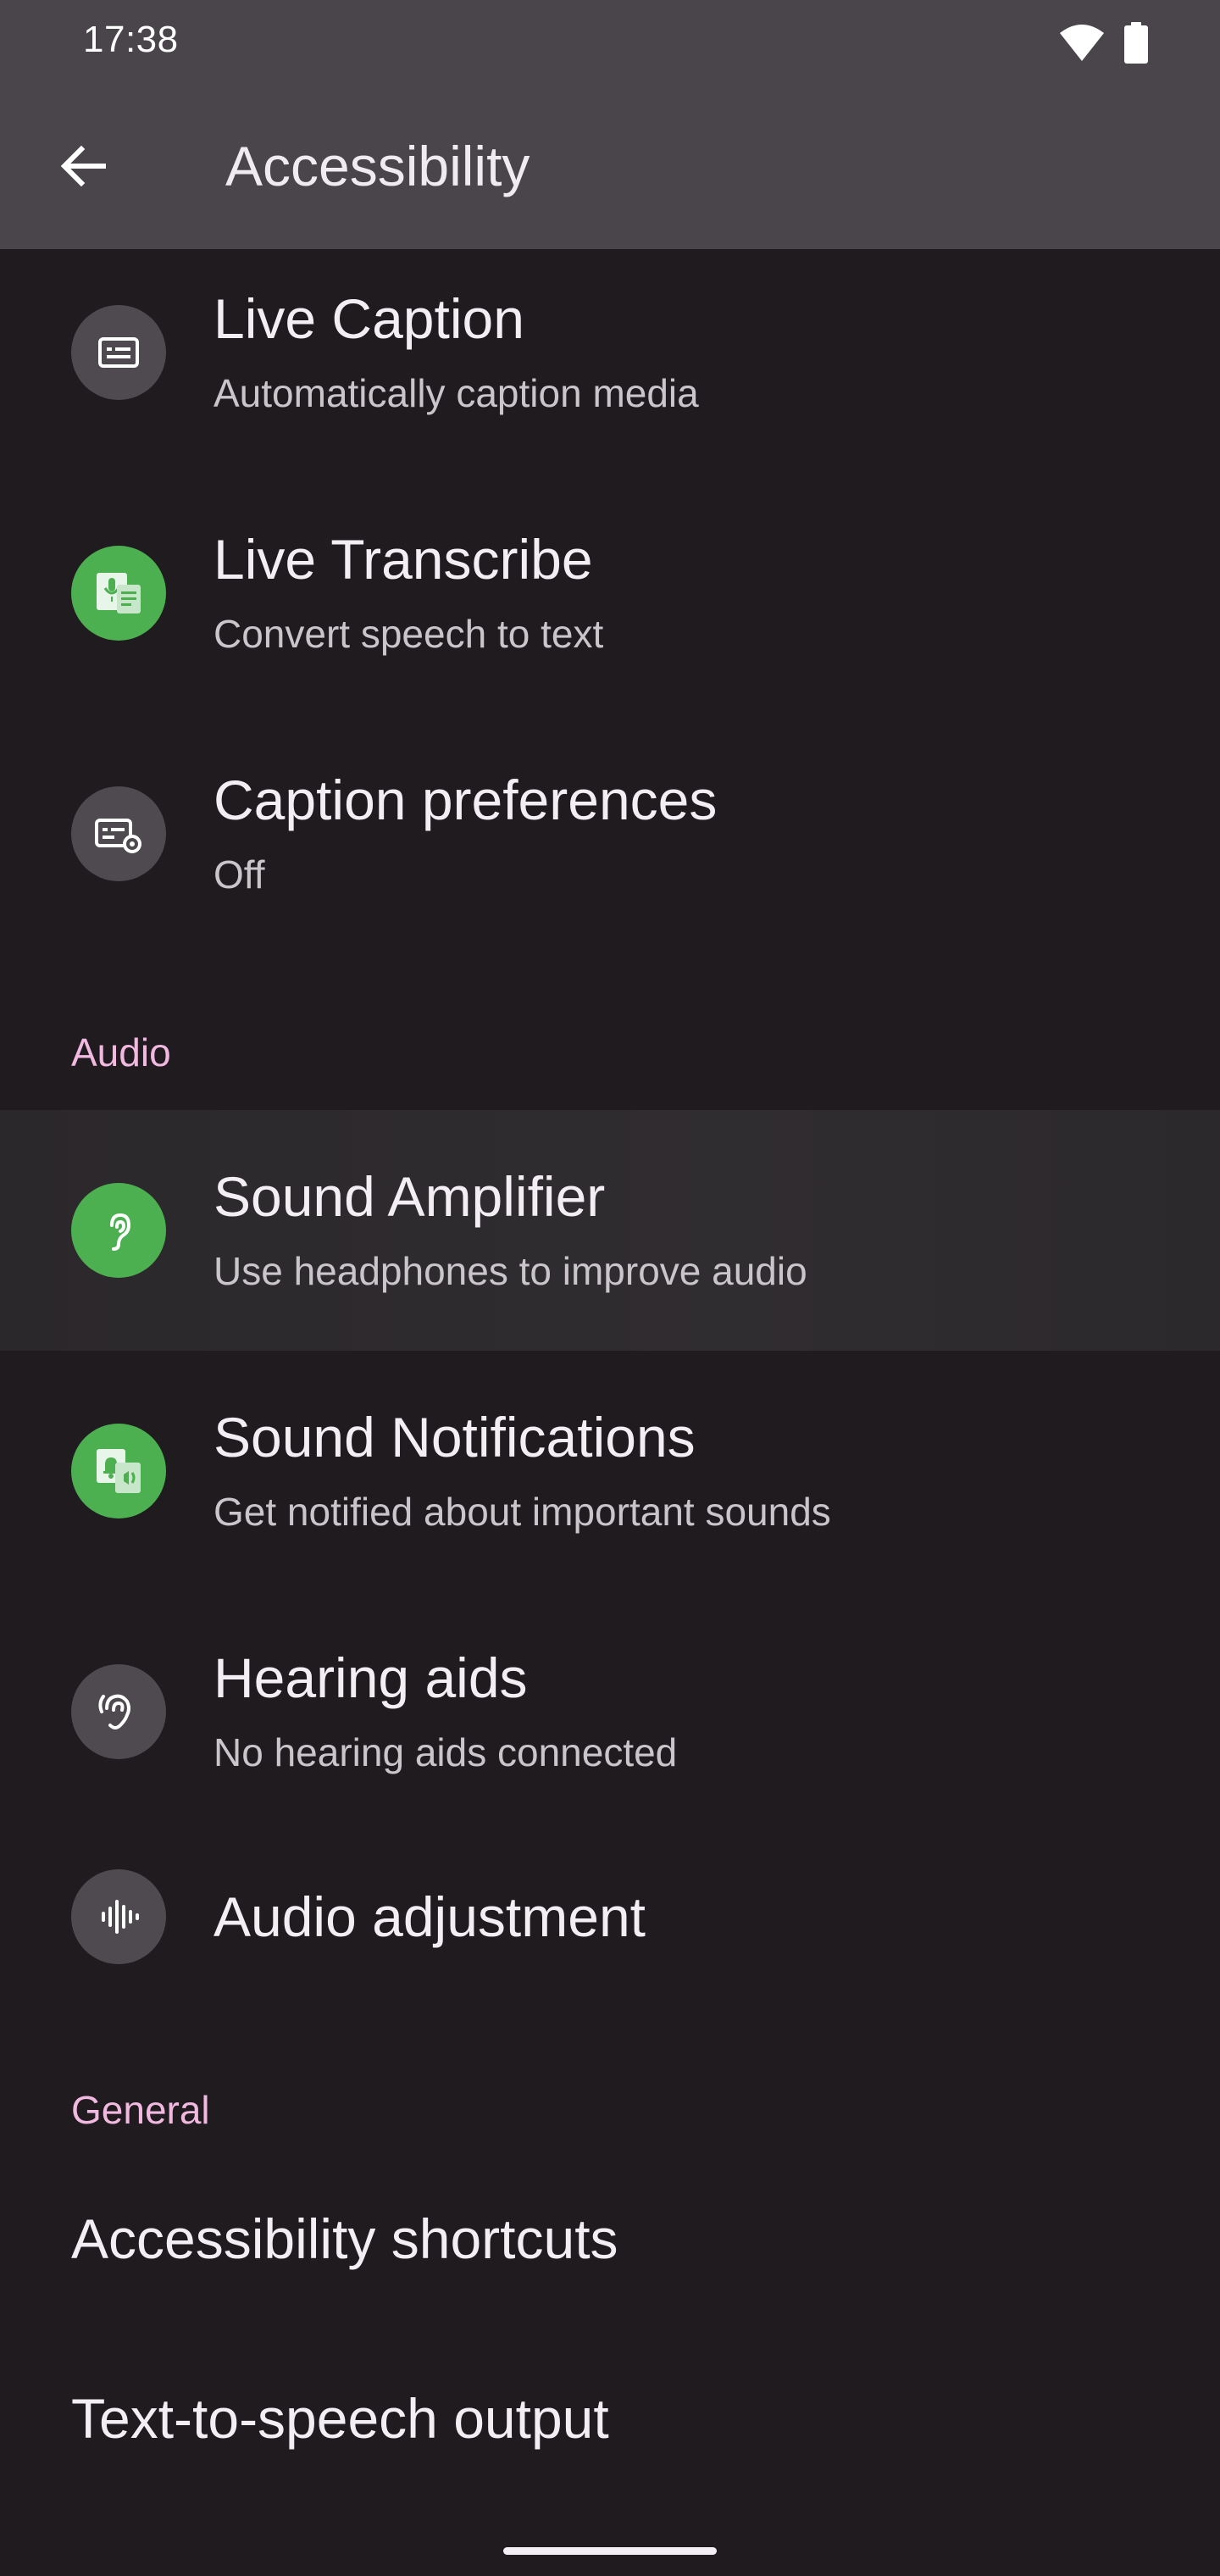 The image size is (1220, 2576). Describe the element at coordinates (610, 2551) in the screenshot. I see `gesture-navigation-handle` at that location.